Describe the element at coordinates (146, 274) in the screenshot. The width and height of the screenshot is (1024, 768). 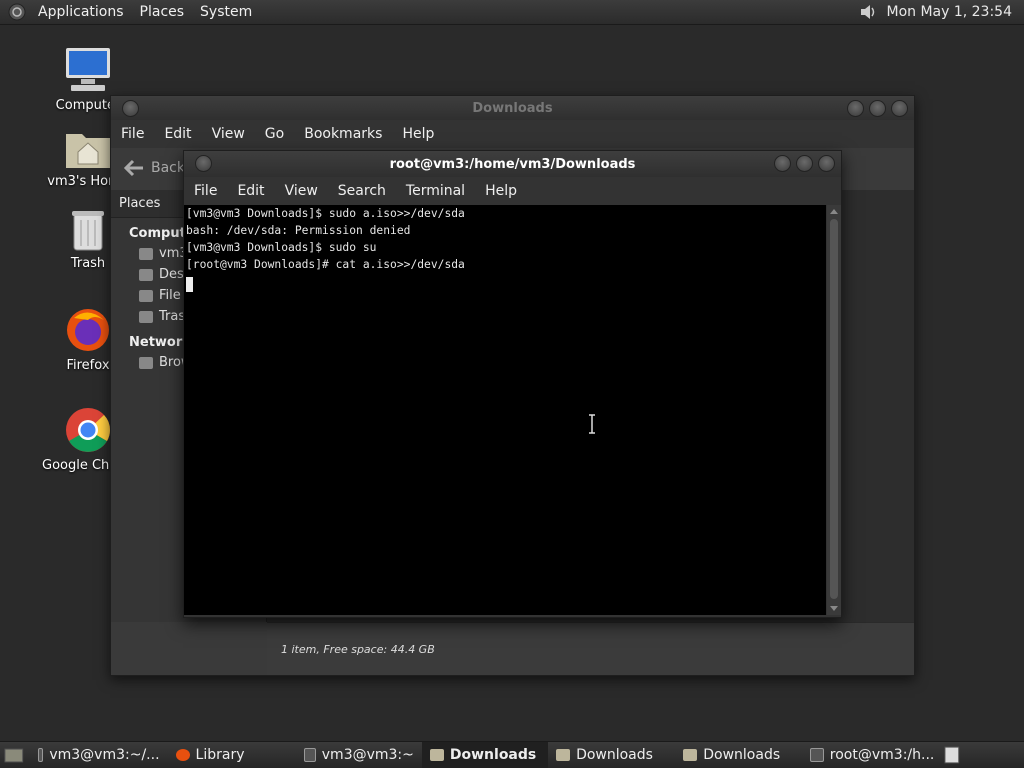
I see `desktop-icon` at that location.